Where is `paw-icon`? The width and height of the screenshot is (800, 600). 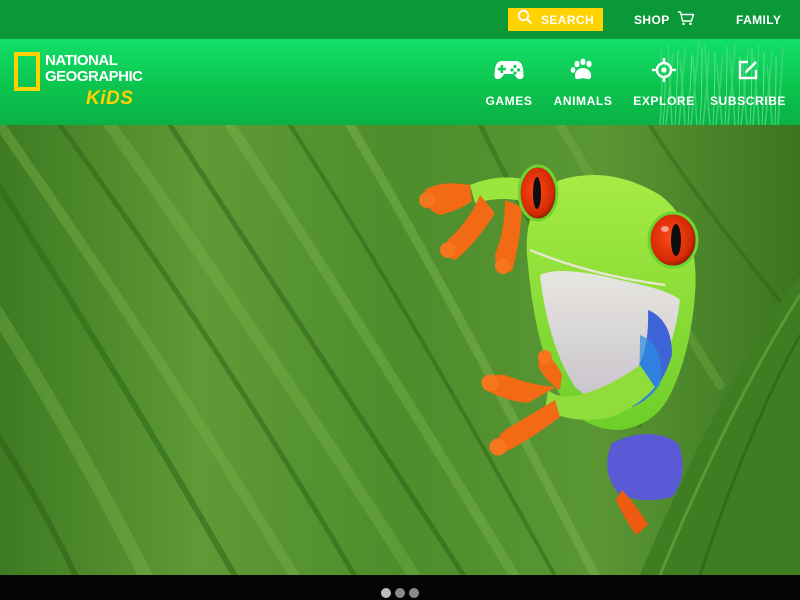
paw-icon is located at coordinates (583, 70).